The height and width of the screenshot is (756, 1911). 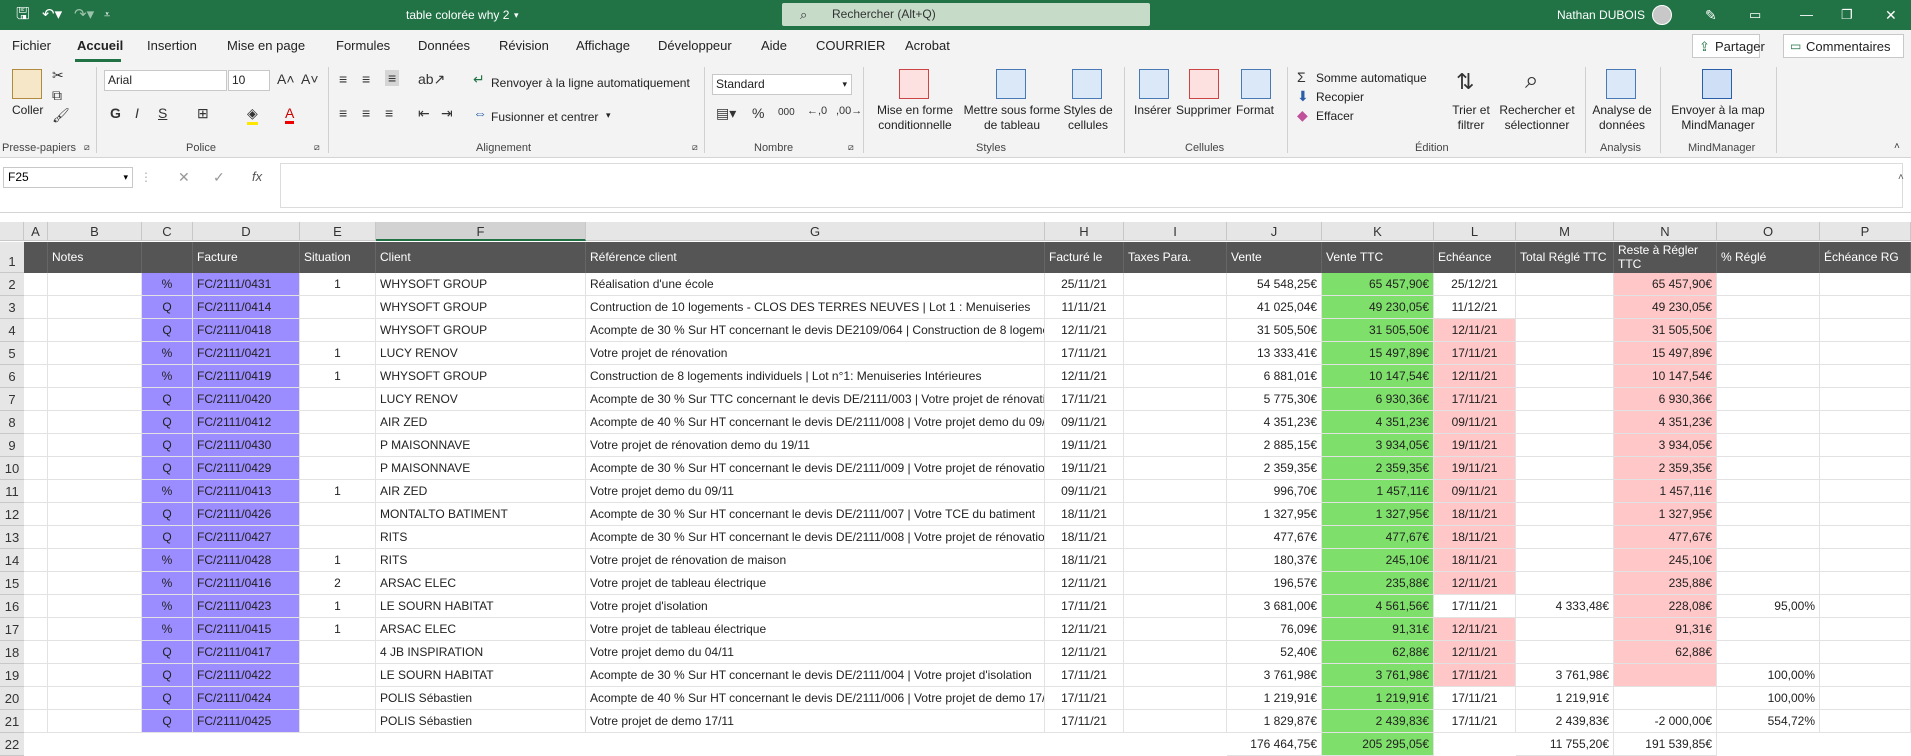 I want to click on row-header: 3, so click(x=12, y=307).